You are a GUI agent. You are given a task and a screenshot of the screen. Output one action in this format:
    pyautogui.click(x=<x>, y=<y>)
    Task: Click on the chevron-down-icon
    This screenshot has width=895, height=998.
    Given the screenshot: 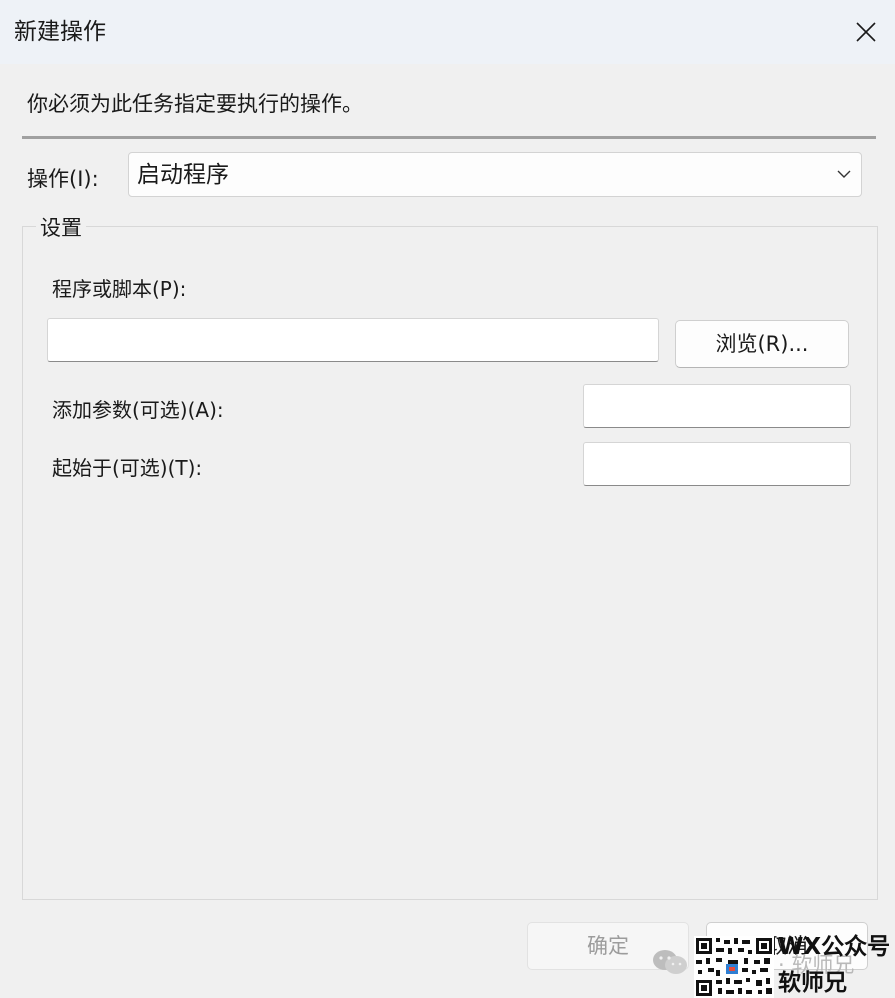 What is the action you would take?
    pyautogui.click(x=844, y=174)
    